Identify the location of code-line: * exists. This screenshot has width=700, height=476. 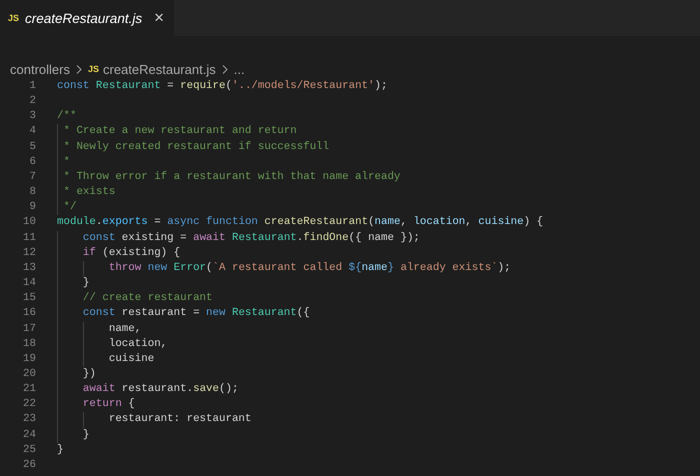
(89, 192).